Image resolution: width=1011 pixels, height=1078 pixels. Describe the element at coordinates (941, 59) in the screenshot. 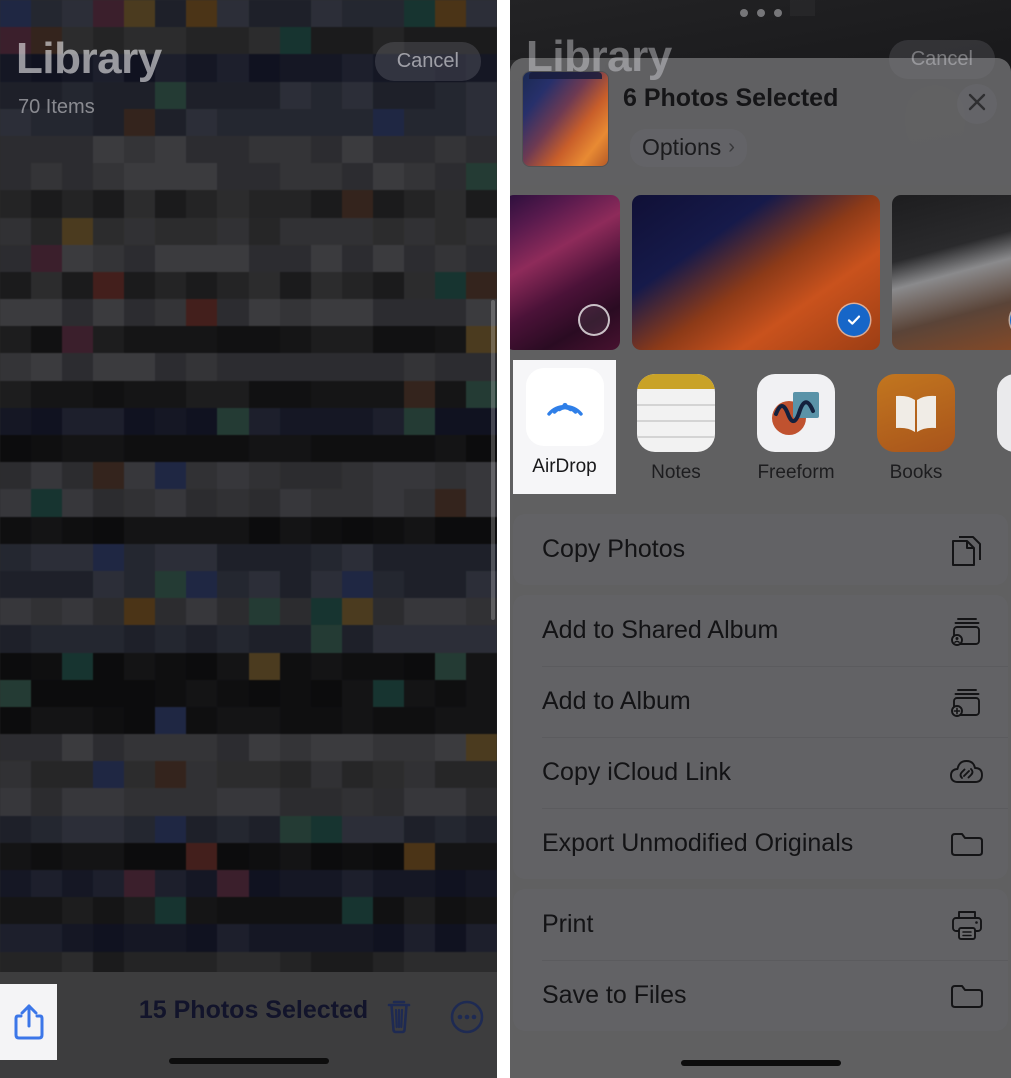

I see `background-cancel-button: Cancel` at that location.